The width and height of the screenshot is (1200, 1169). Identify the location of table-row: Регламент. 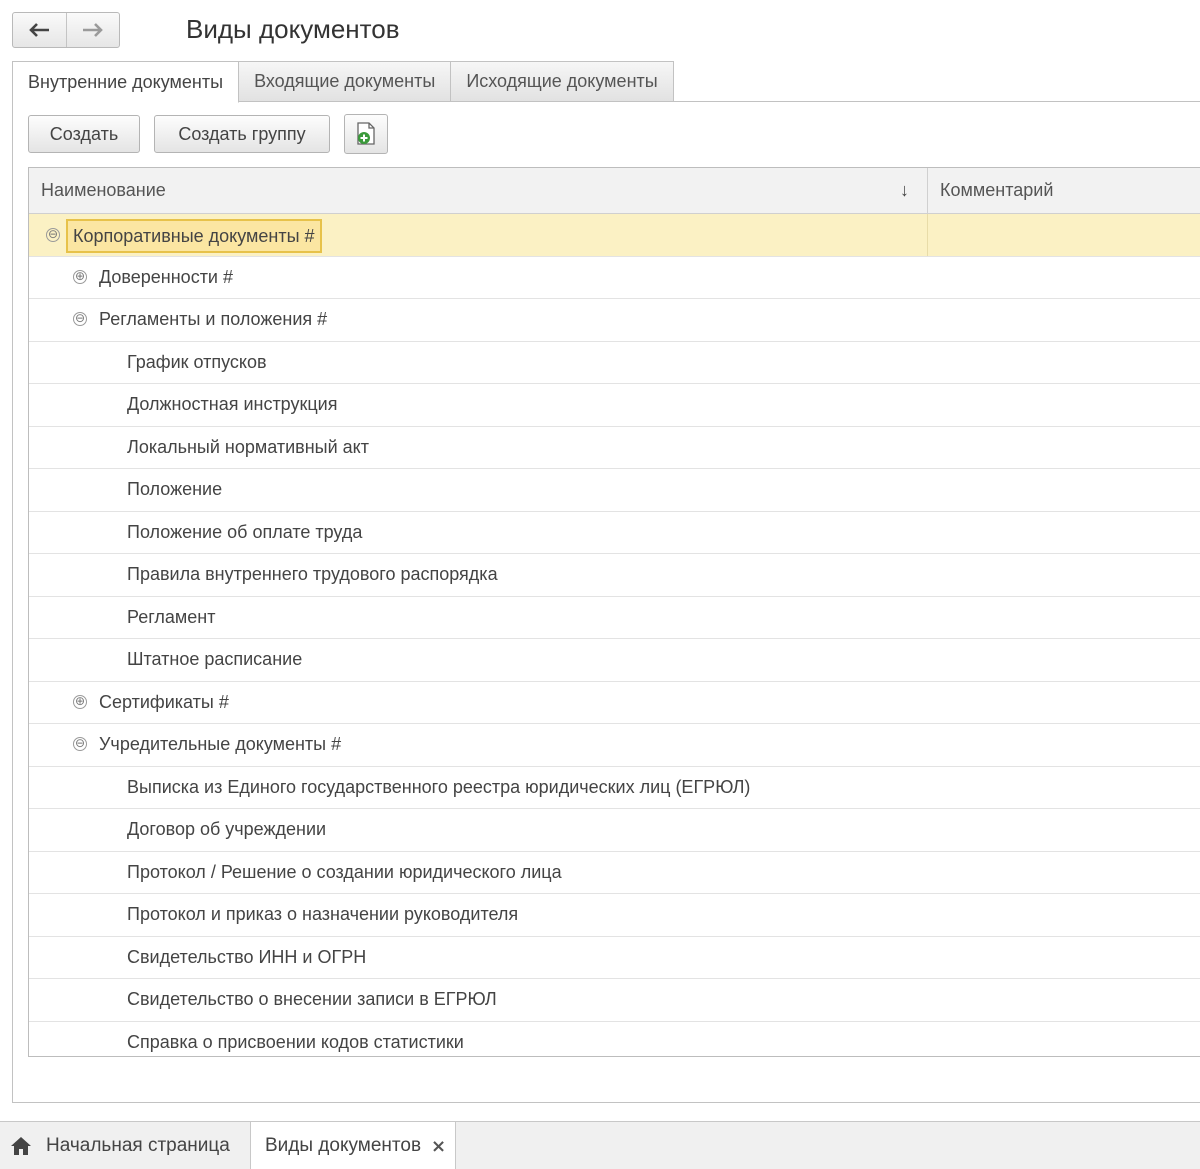
(614, 618).